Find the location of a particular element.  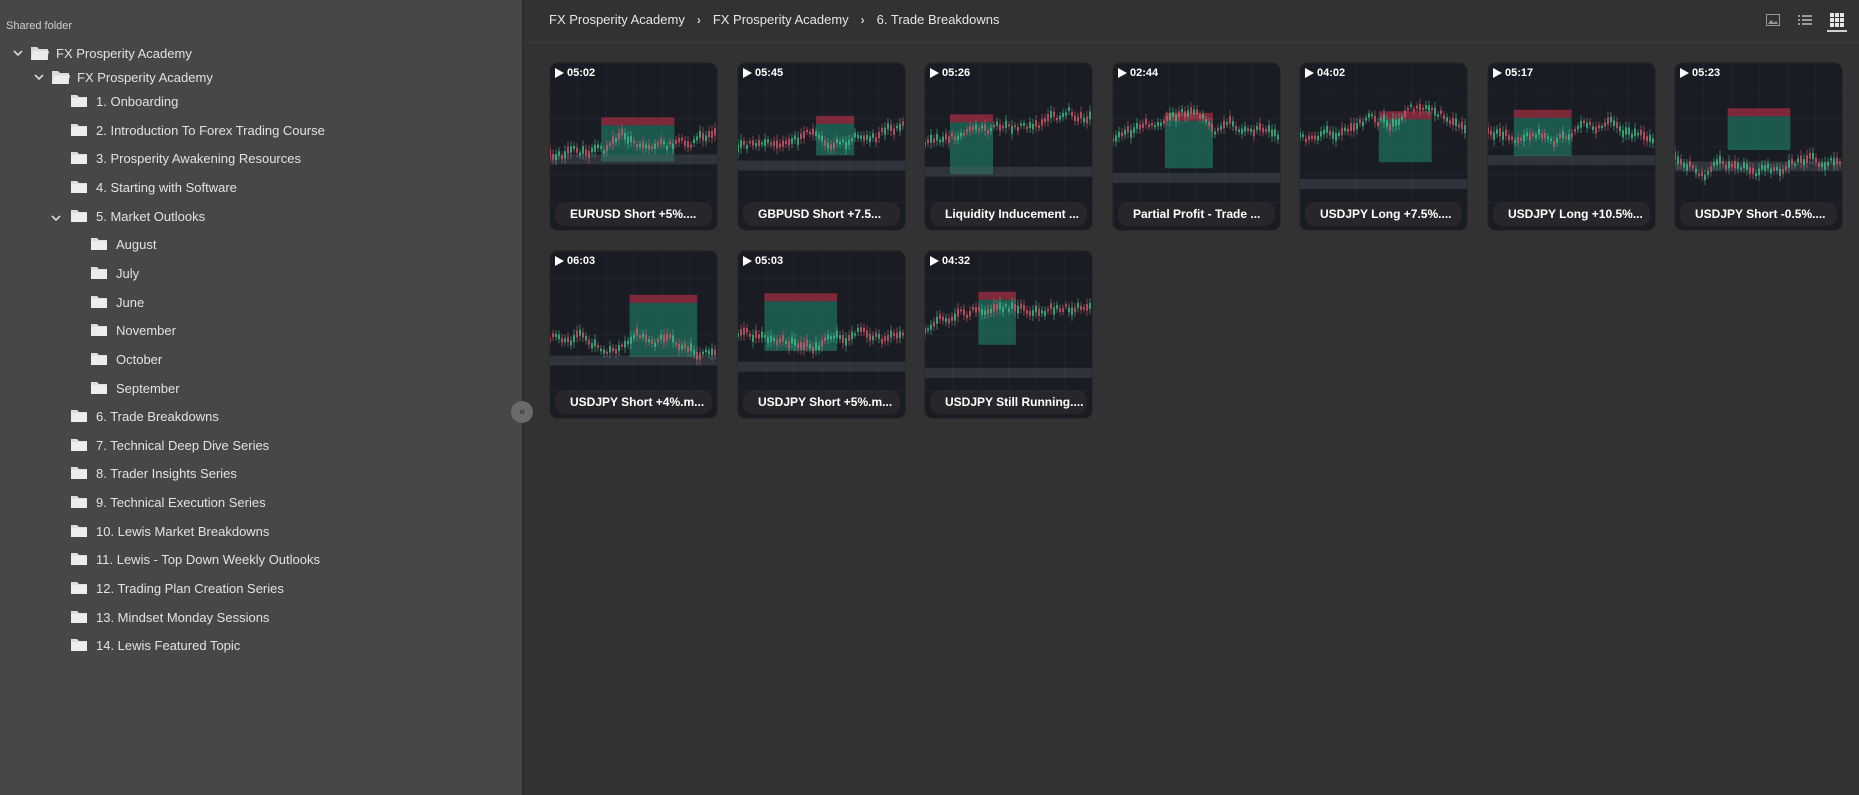

video-duration: 05:23 is located at coordinates (1700, 73).